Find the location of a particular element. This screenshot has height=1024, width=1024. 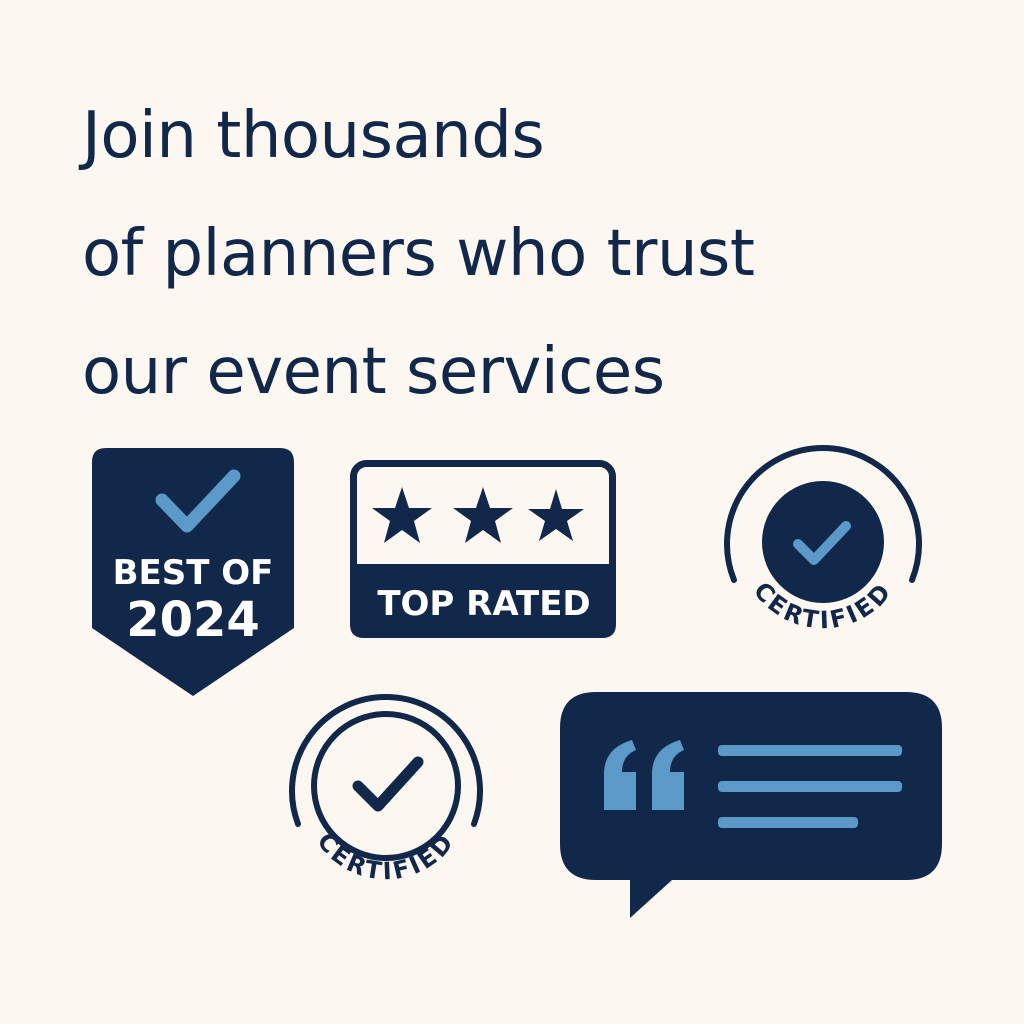

shield-icon: BEST OF 2024 is located at coordinates (193, 572).